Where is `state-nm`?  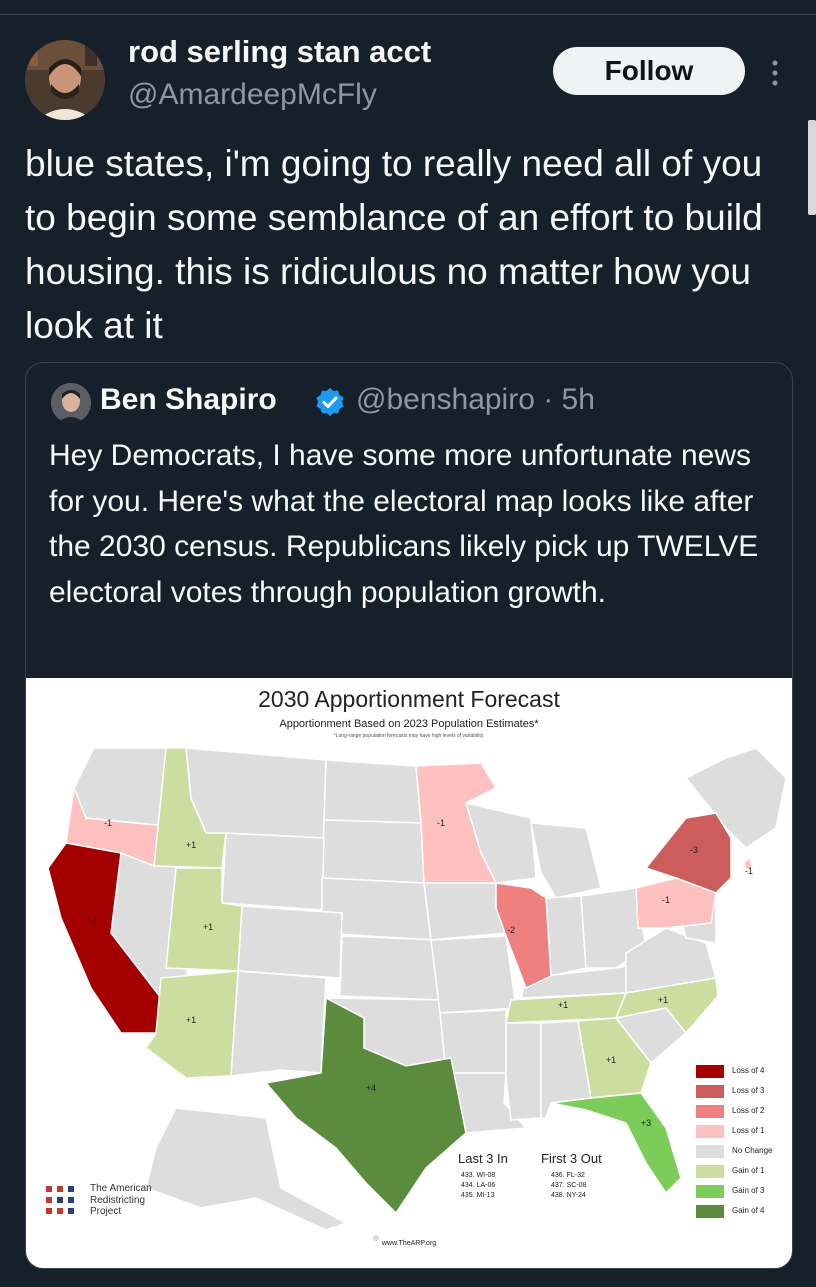 state-nm is located at coordinates (278, 1023).